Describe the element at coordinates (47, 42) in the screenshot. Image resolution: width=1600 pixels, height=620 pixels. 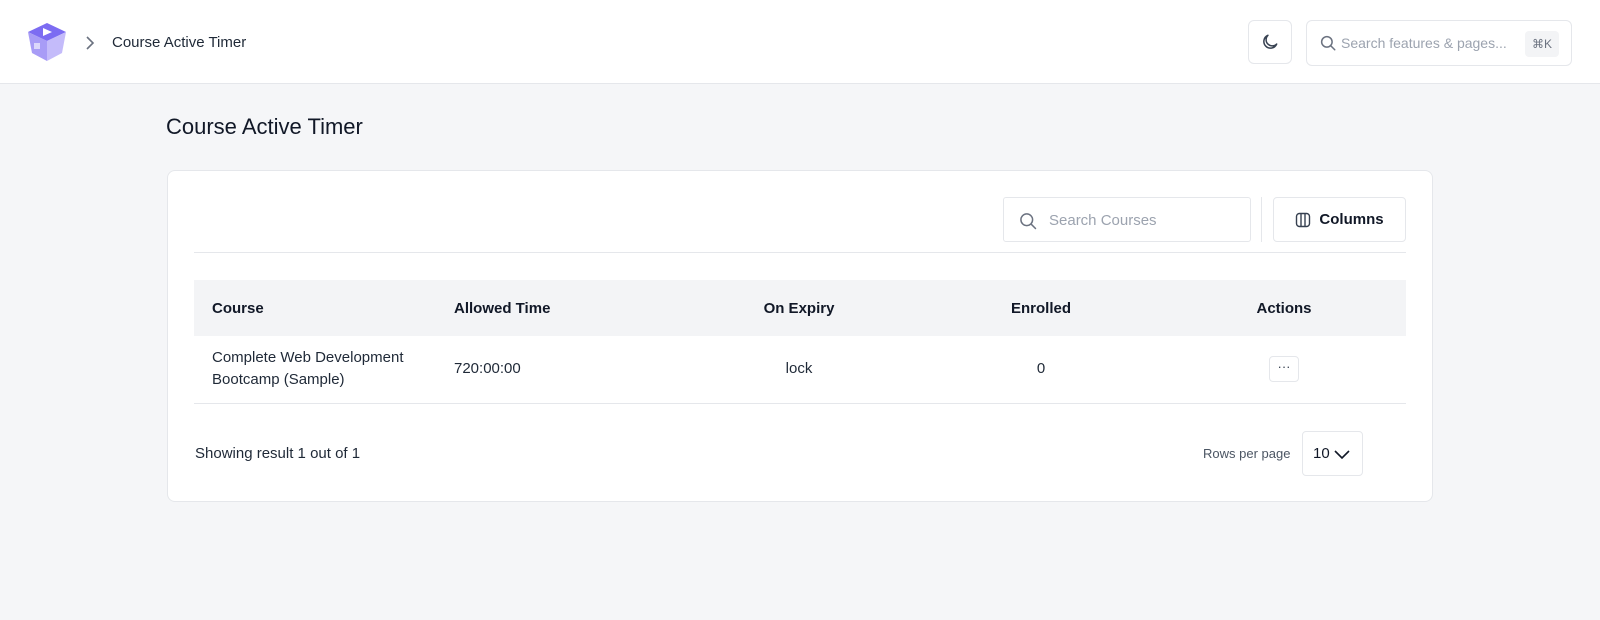
I see `logo-icon` at that location.